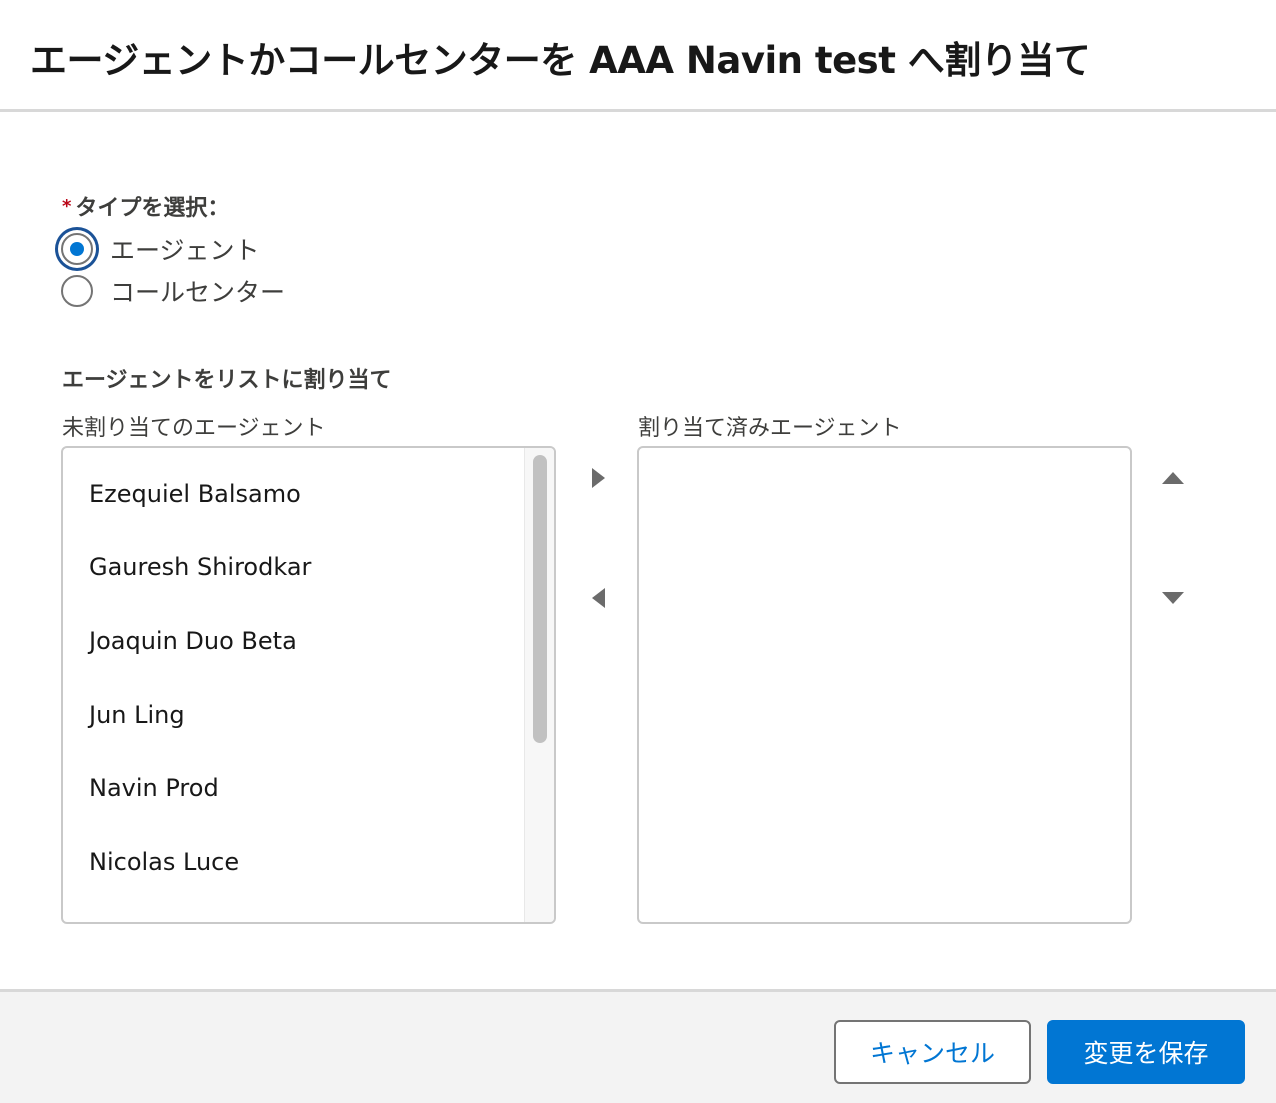 Image resolution: width=1276 pixels, height=1103 pixels. I want to click on move-to-assigned-button, so click(598, 478).